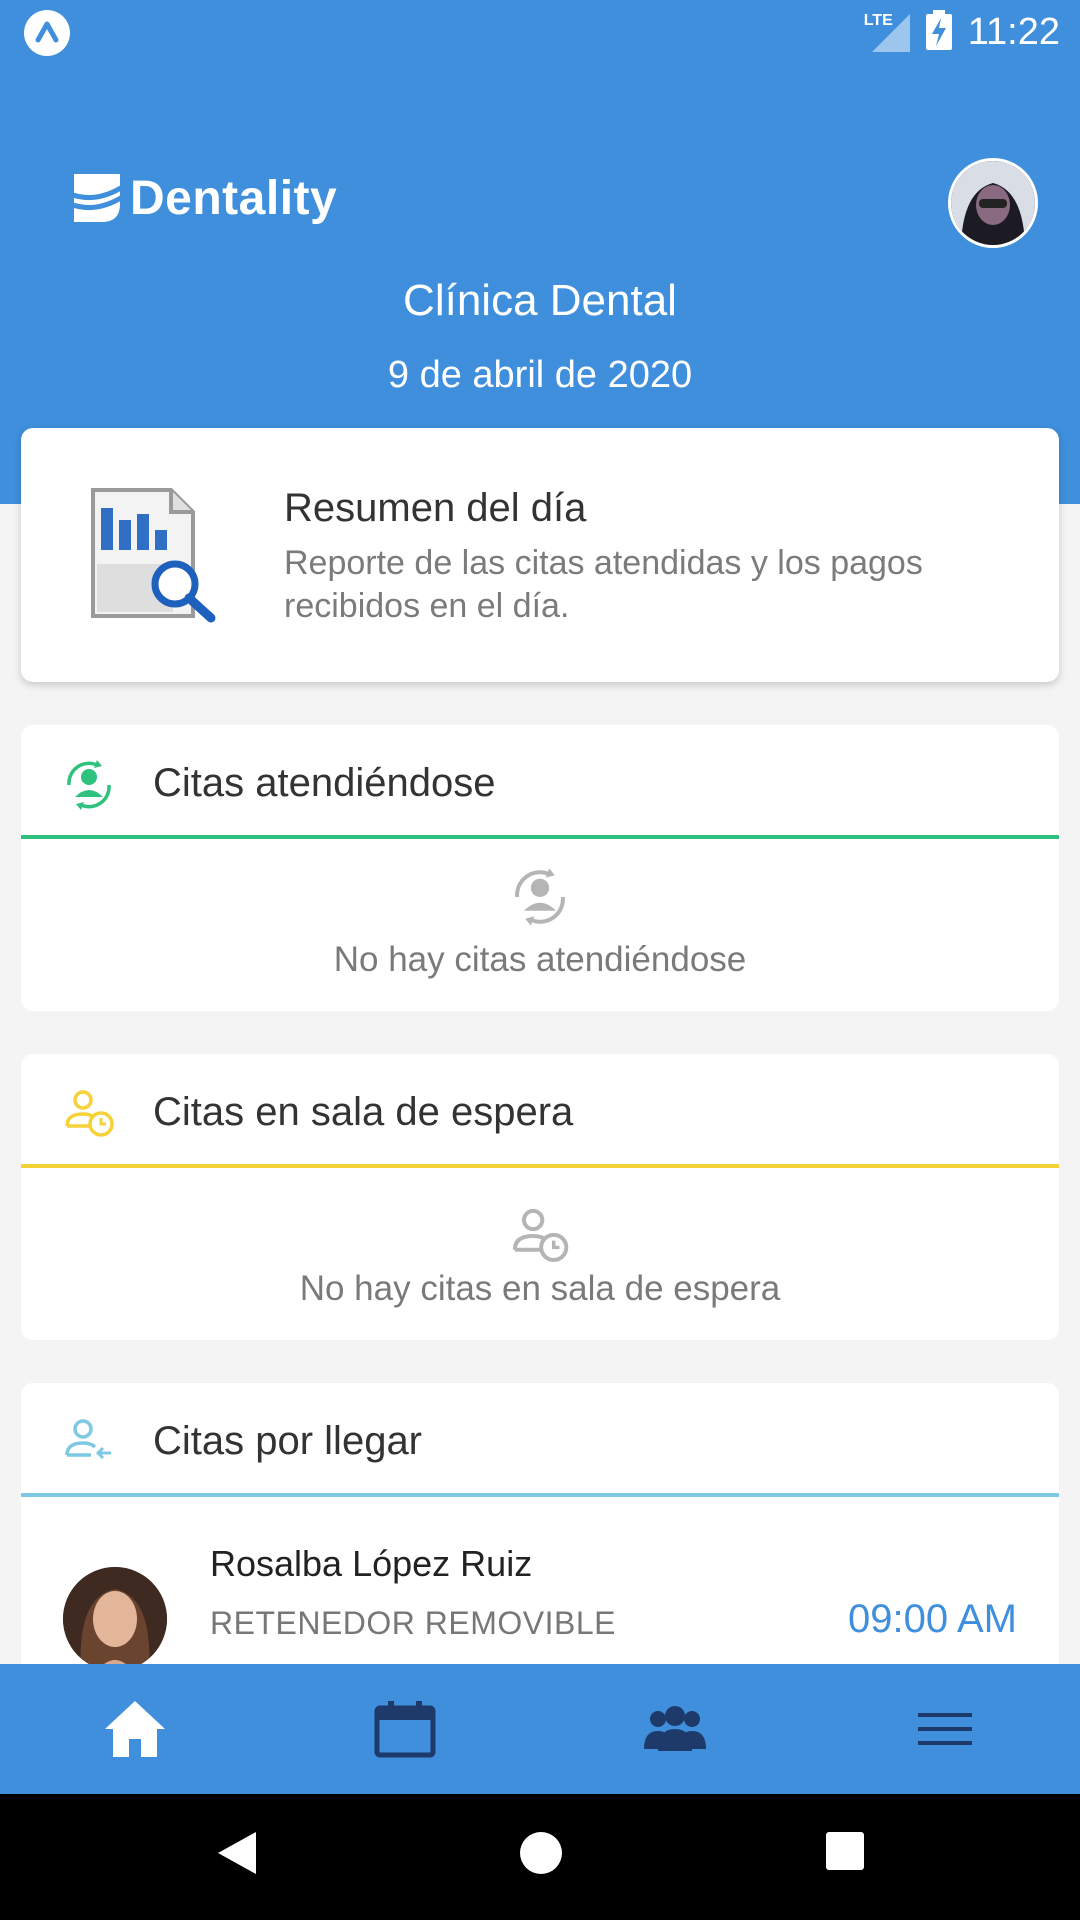  Describe the element at coordinates (540, 899) in the screenshot. I see `attending-empty-icon` at that location.